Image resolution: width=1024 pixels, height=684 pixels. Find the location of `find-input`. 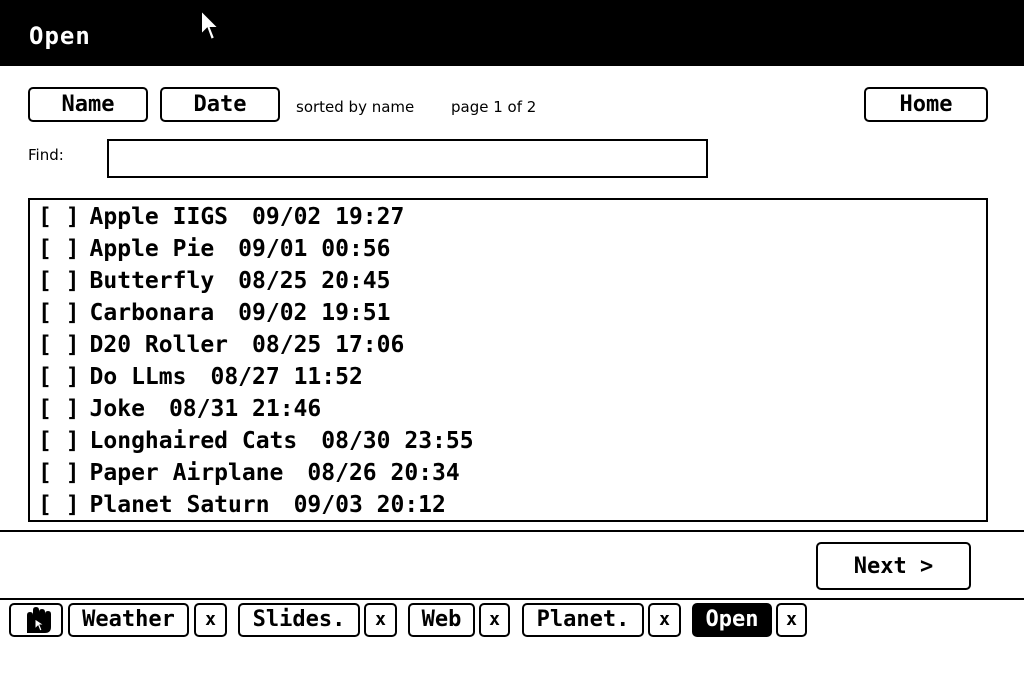

find-input is located at coordinates (407, 158).